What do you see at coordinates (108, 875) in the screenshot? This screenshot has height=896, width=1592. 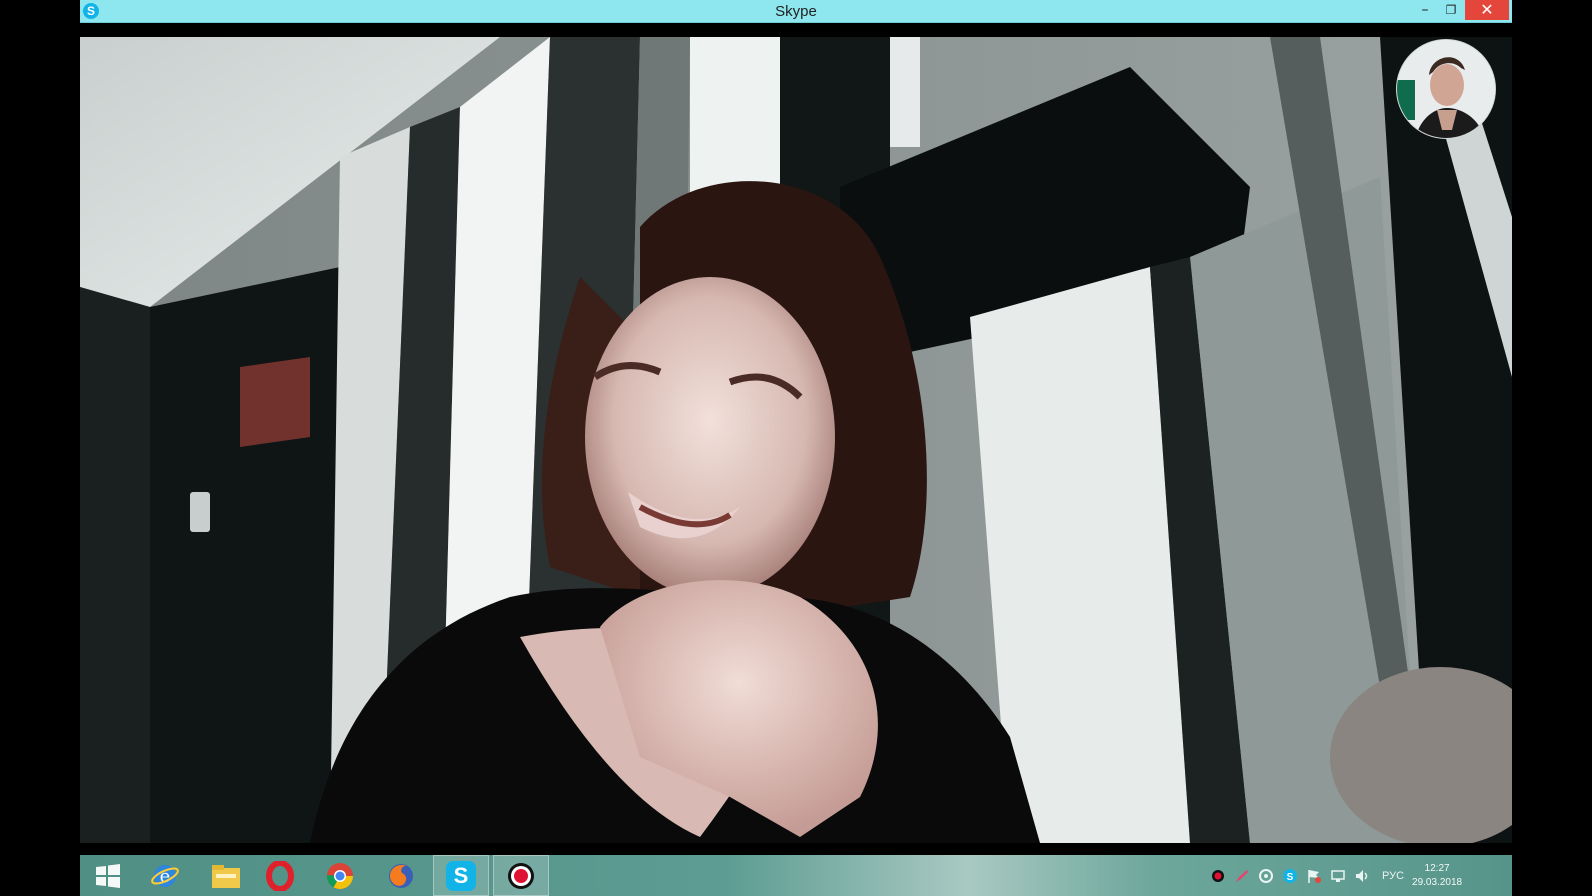 I see `windows-start-icon` at bounding box center [108, 875].